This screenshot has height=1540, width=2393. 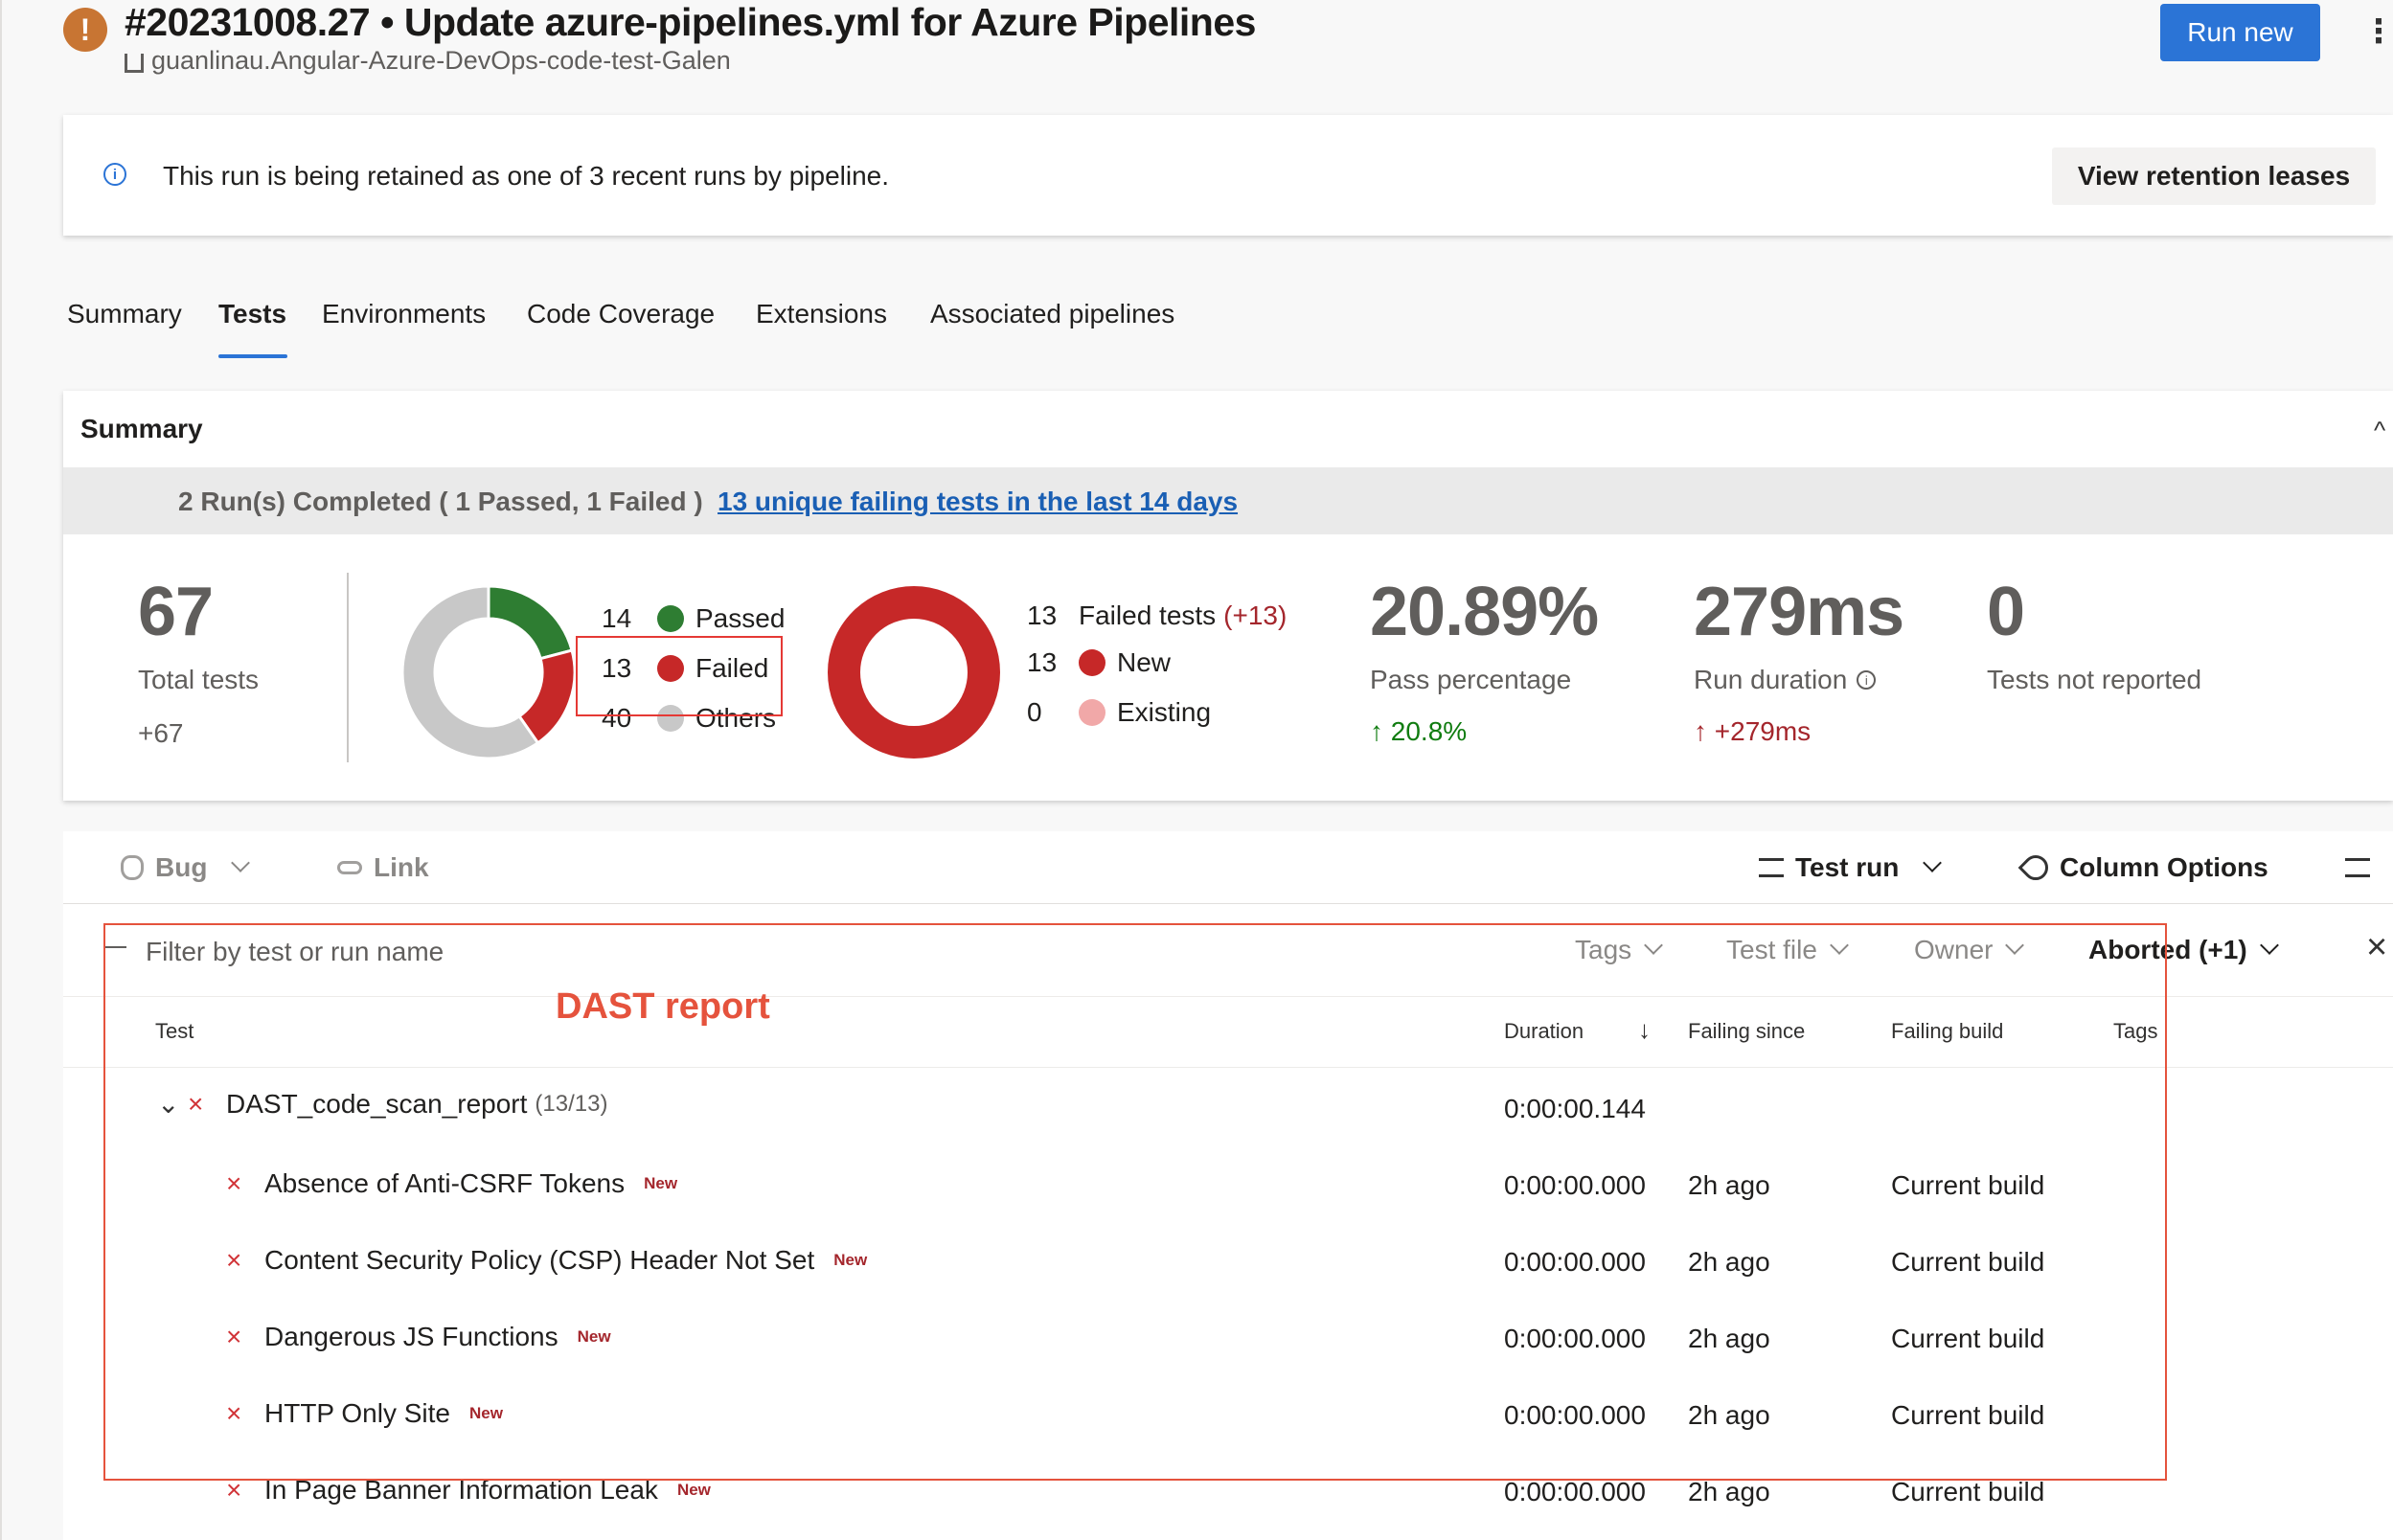 I want to click on pass-percentage-delta: ↑ 20.8%, so click(x=1419, y=731).